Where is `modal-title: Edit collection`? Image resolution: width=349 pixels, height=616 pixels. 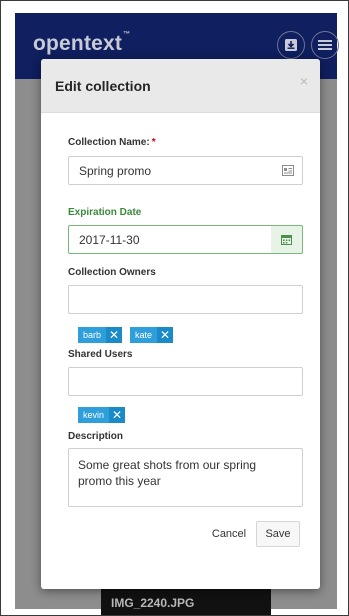
modal-title: Edit collection is located at coordinates (103, 86).